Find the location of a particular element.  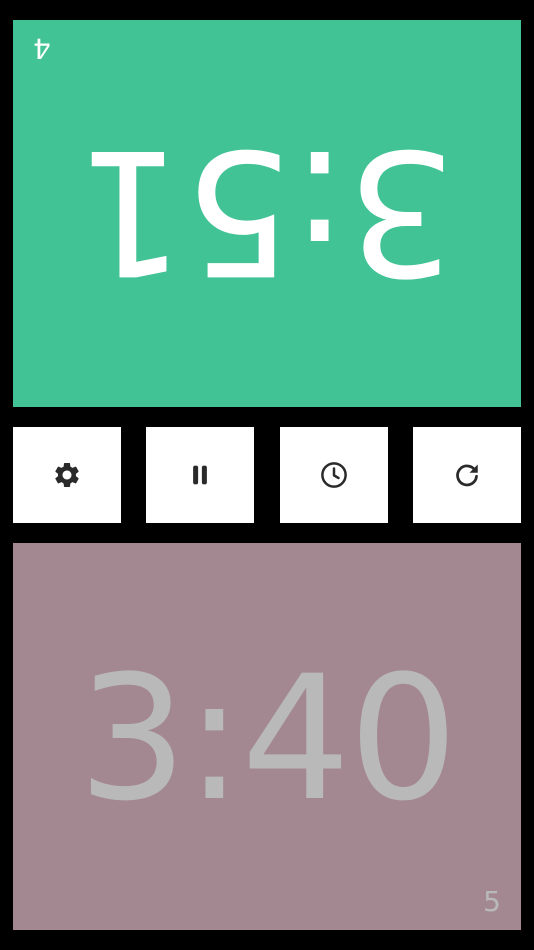

bottom-player-move-count: 5 is located at coordinates (492, 901).